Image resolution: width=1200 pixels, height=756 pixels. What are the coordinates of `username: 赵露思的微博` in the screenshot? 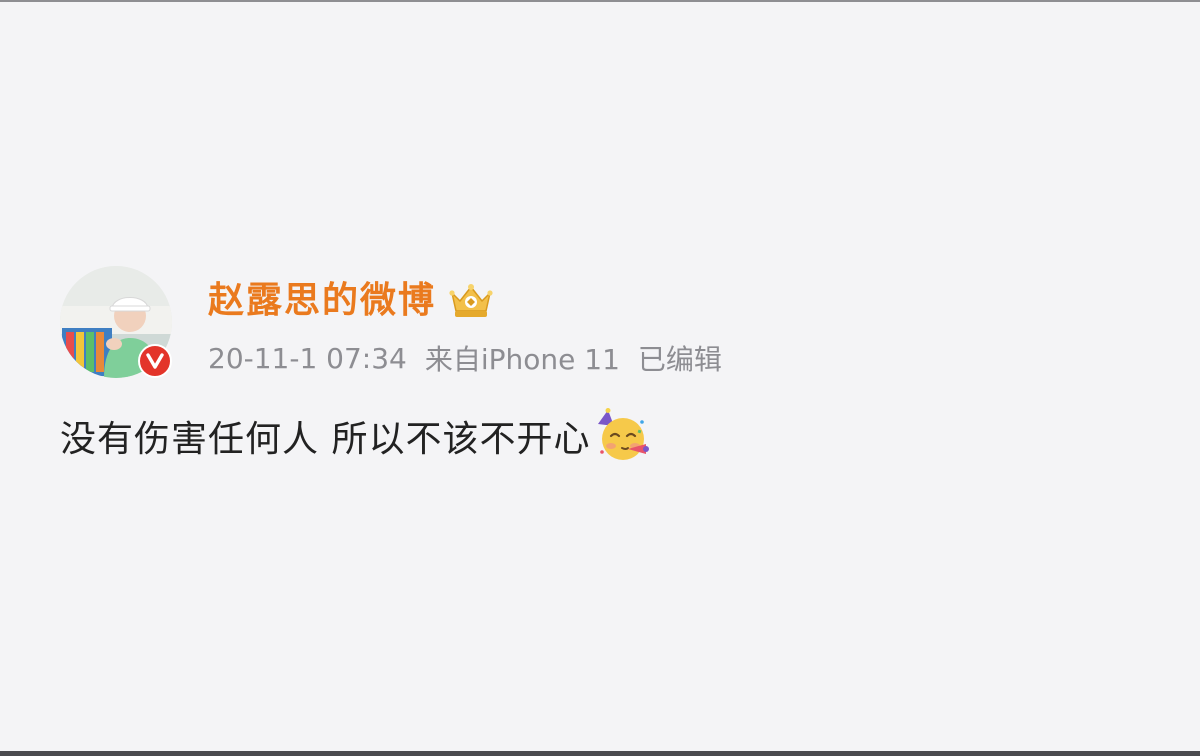 It's located at (322, 301).